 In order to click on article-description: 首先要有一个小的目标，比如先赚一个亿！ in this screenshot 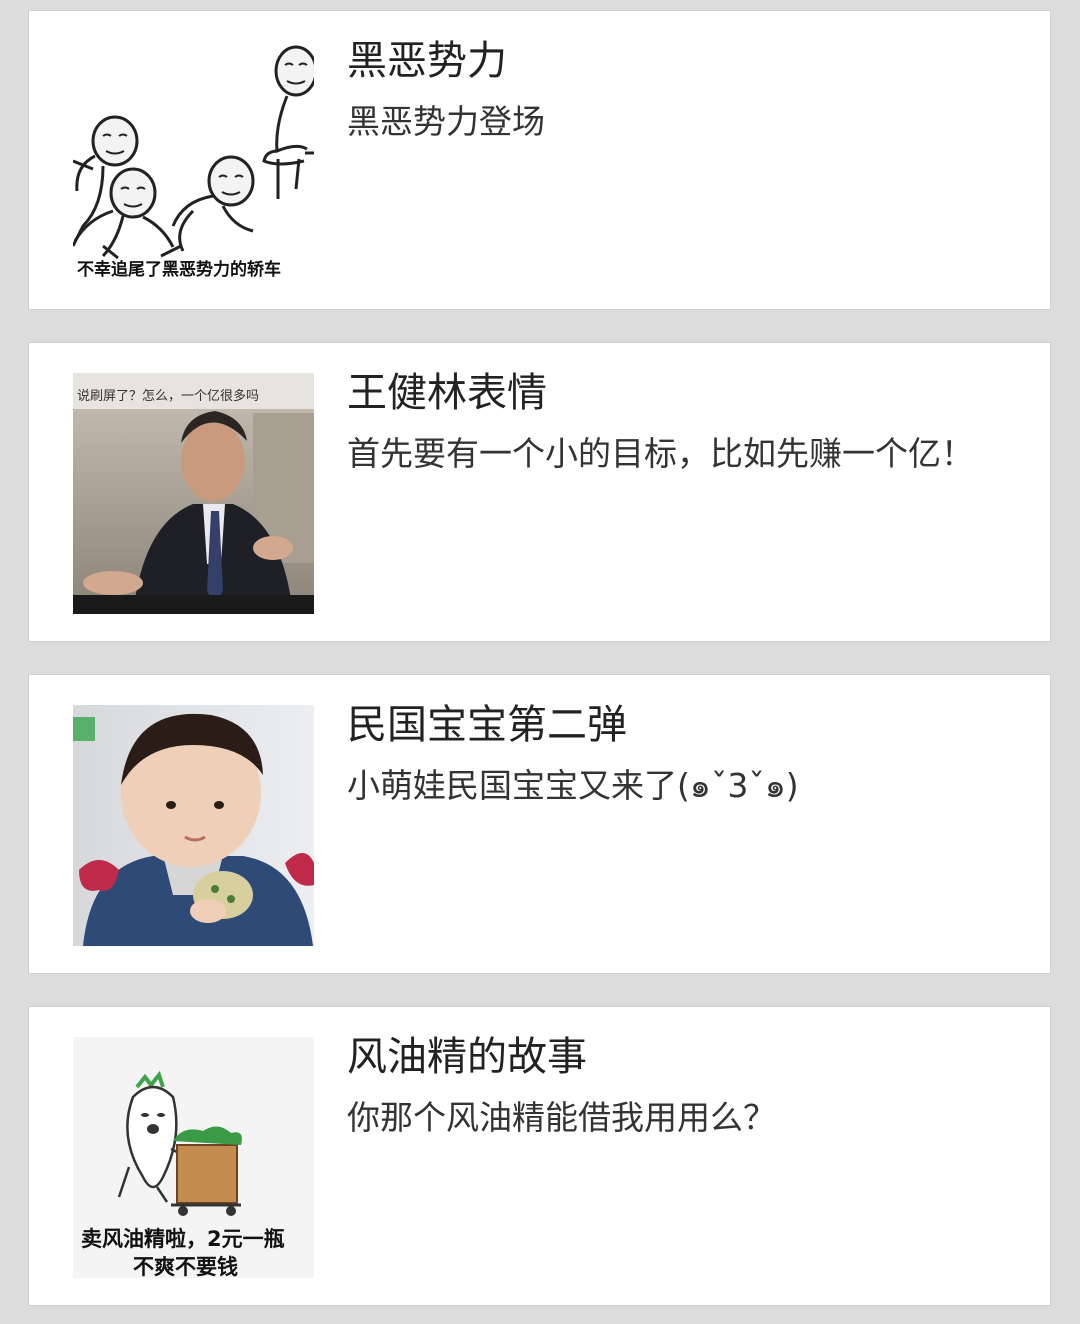, I will do `click(660, 453)`.